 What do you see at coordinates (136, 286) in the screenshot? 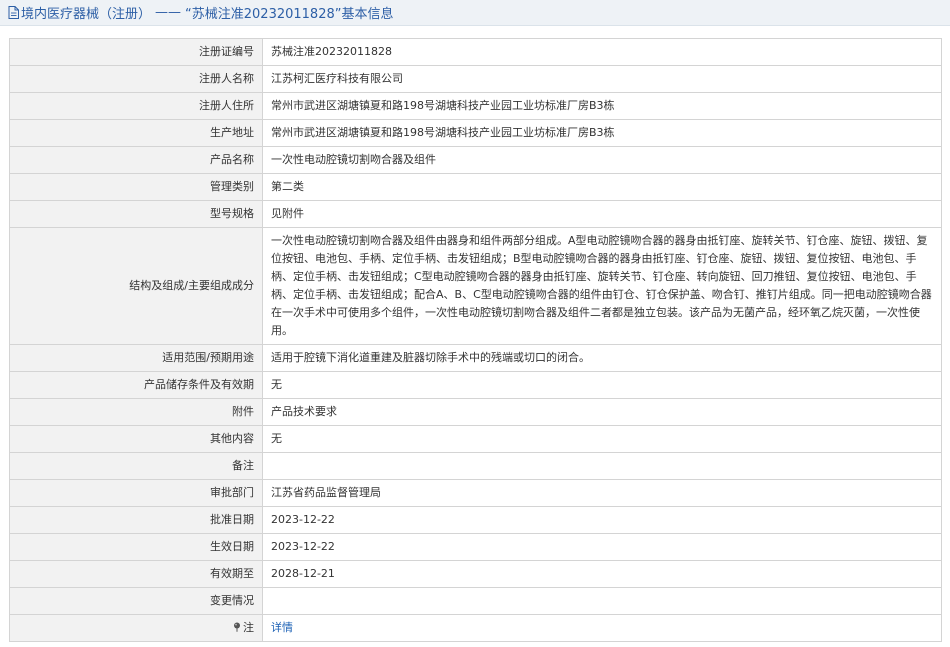
I see `row-label: 结构及组成/主要组成成分` at bounding box center [136, 286].